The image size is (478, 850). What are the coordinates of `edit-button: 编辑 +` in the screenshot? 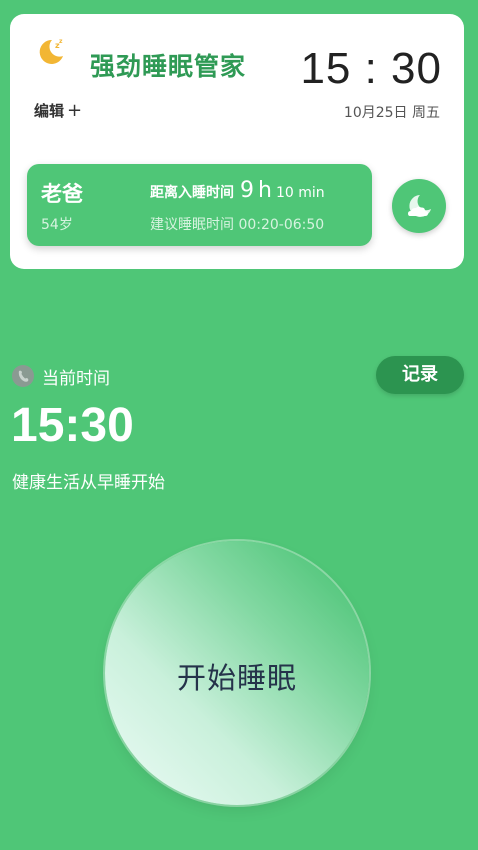 It's located at (58, 110).